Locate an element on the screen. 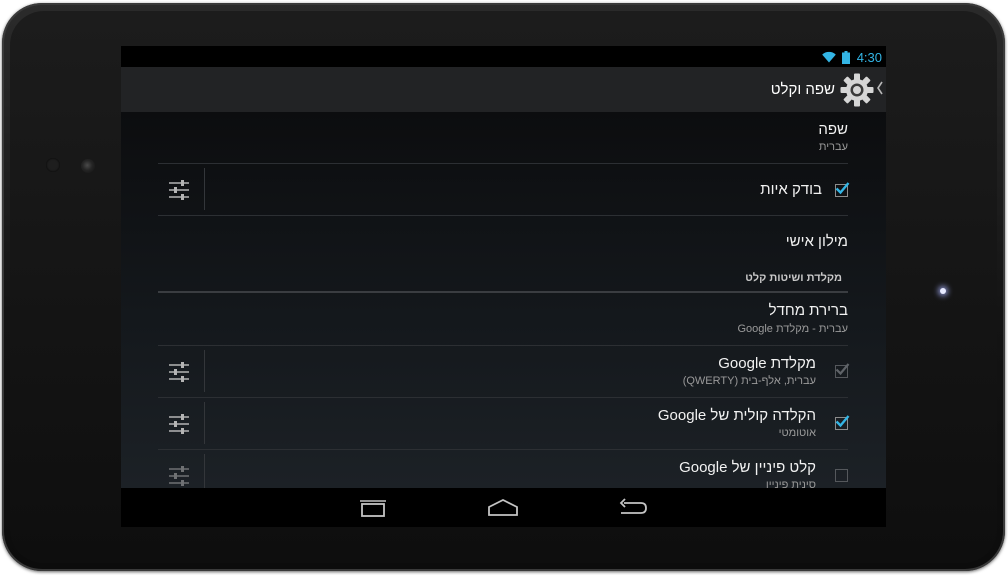 The image size is (1008, 575). action-bar: שפה וקלט is located at coordinates (503, 89).